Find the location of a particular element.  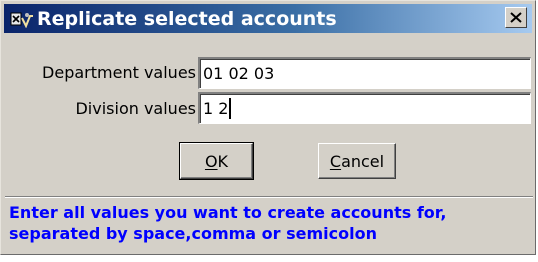

window-title: Replicate selected accounts is located at coordinates (187, 18).